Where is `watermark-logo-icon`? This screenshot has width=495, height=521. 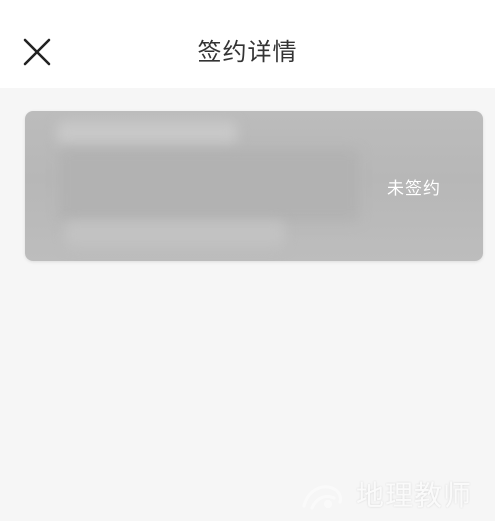 watermark-logo-icon is located at coordinates (322, 497).